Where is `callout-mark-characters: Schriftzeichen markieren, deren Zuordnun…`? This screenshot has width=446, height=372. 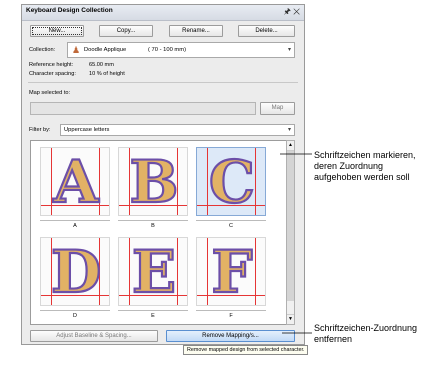
callout-mark-characters: Schriftzeichen markieren, deren Zuordnun… is located at coordinates (365, 166).